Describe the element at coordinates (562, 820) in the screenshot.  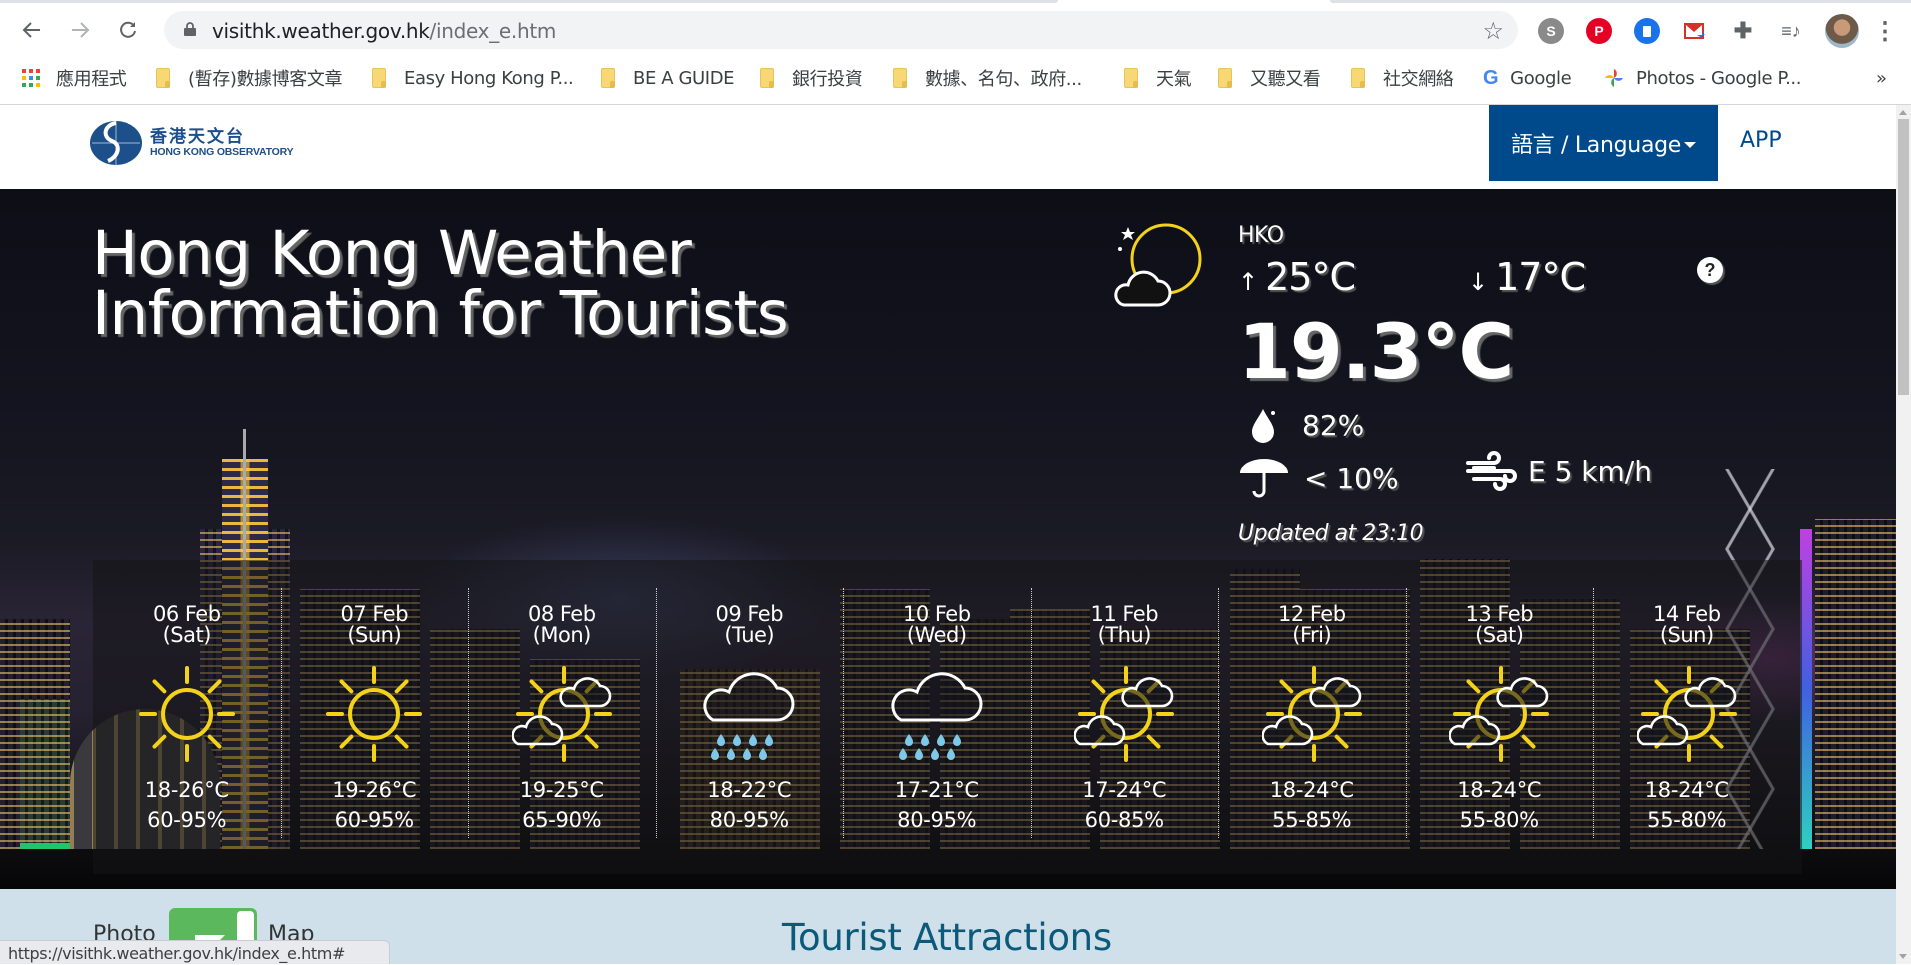
I see `forecast-humidity-range: 65-90%` at that location.